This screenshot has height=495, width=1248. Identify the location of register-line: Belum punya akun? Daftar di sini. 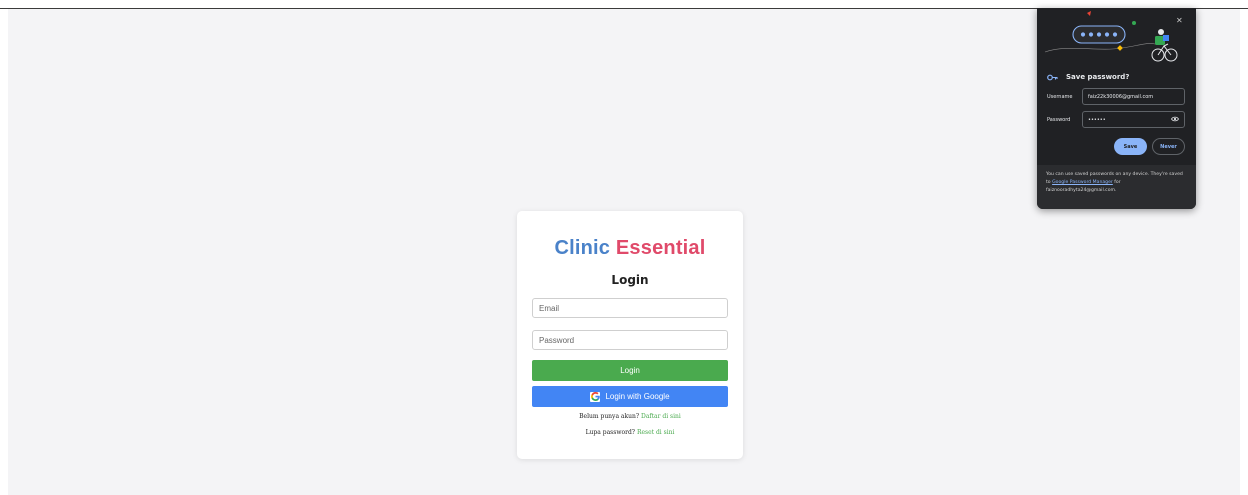
(630, 416).